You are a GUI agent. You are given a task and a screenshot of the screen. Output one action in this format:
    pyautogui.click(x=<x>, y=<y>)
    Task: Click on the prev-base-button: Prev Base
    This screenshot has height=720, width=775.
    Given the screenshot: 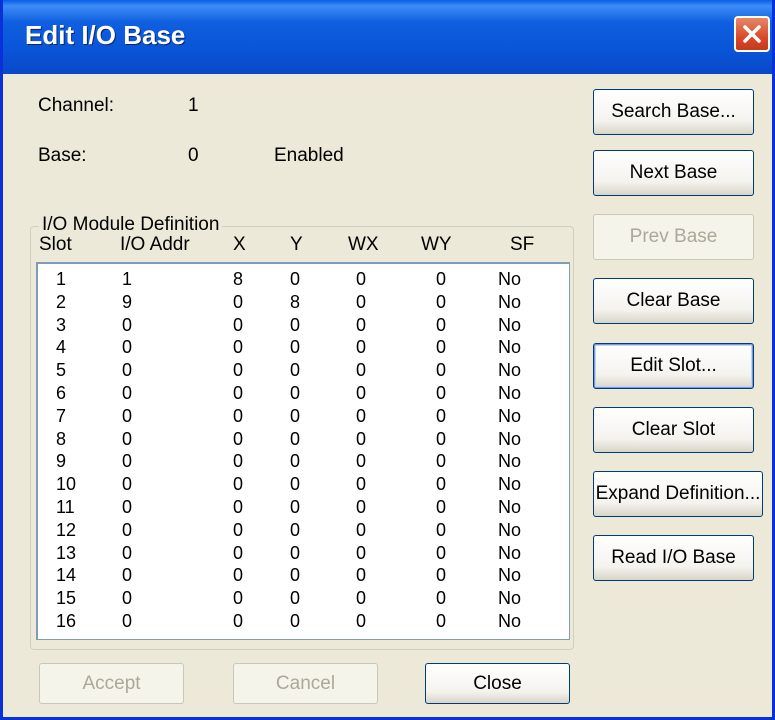 What is the action you would take?
    pyautogui.click(x=673, y=237)
    